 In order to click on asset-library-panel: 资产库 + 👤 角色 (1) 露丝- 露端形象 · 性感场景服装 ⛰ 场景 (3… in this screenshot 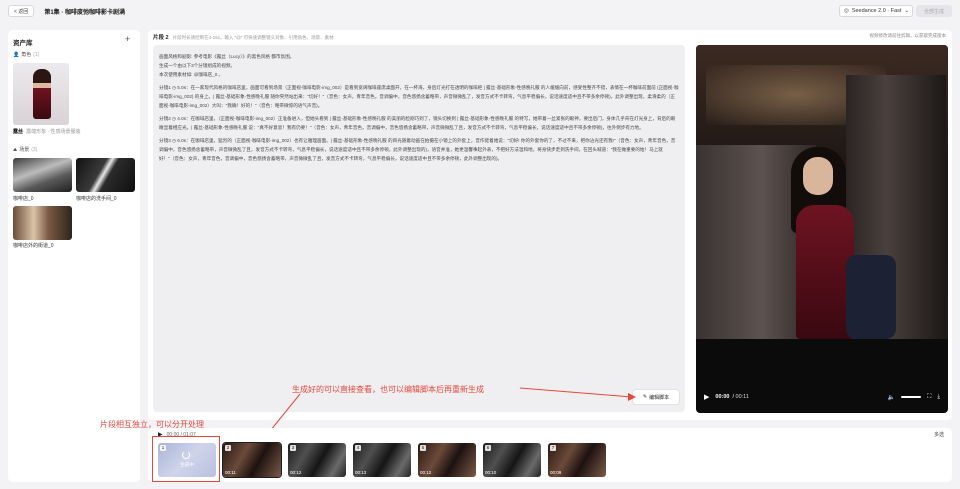, I will do `click(74, 256)`.